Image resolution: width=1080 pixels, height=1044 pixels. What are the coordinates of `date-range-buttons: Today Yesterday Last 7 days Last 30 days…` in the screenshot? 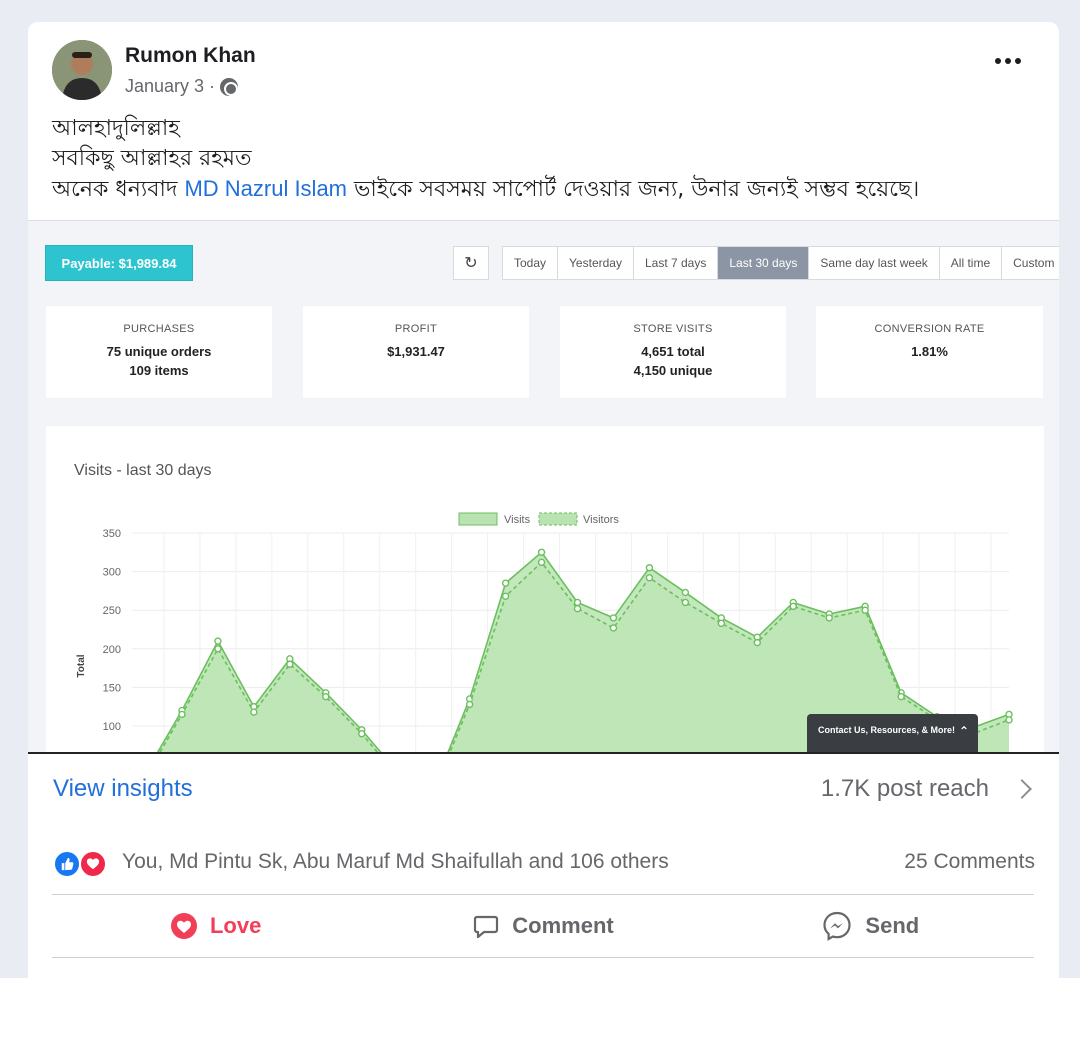 It's located at (780, 263).